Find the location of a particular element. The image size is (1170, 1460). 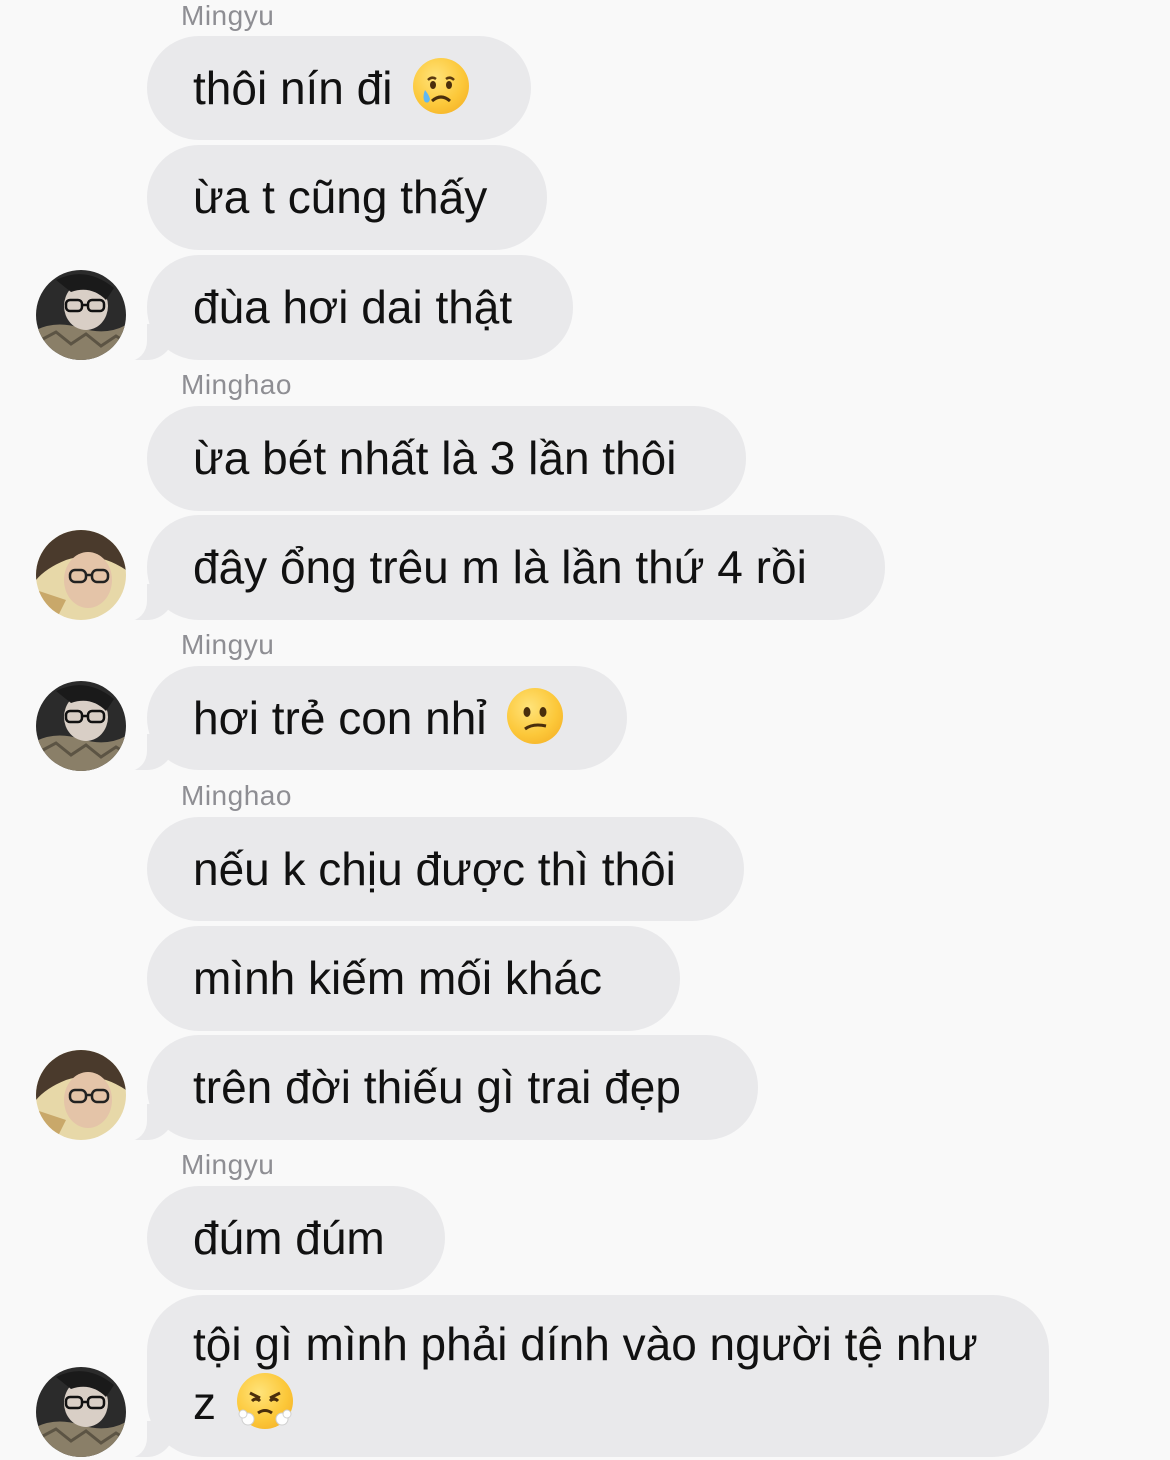

message-text: đây ổng trêu m là lần thứ 4 rồi is located at coordinates (500, 567).